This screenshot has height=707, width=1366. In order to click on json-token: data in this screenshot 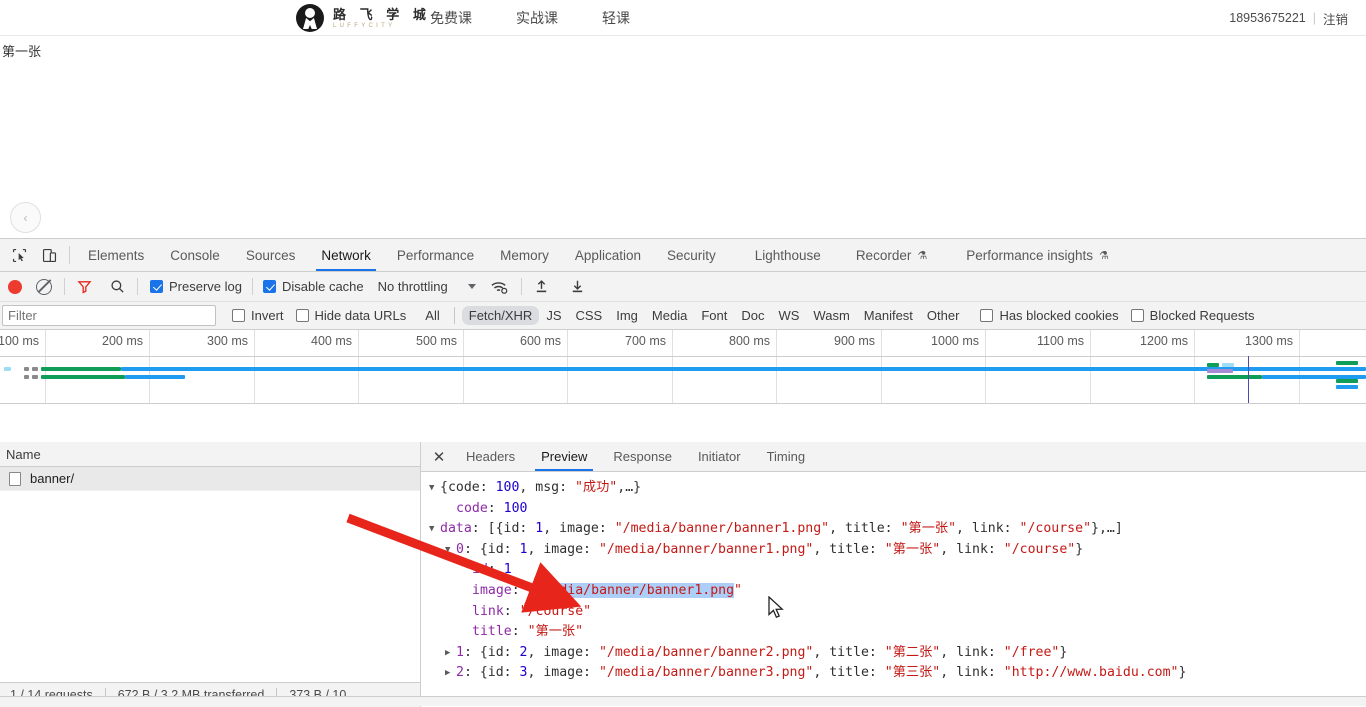, I will do `click(456, 529)`.